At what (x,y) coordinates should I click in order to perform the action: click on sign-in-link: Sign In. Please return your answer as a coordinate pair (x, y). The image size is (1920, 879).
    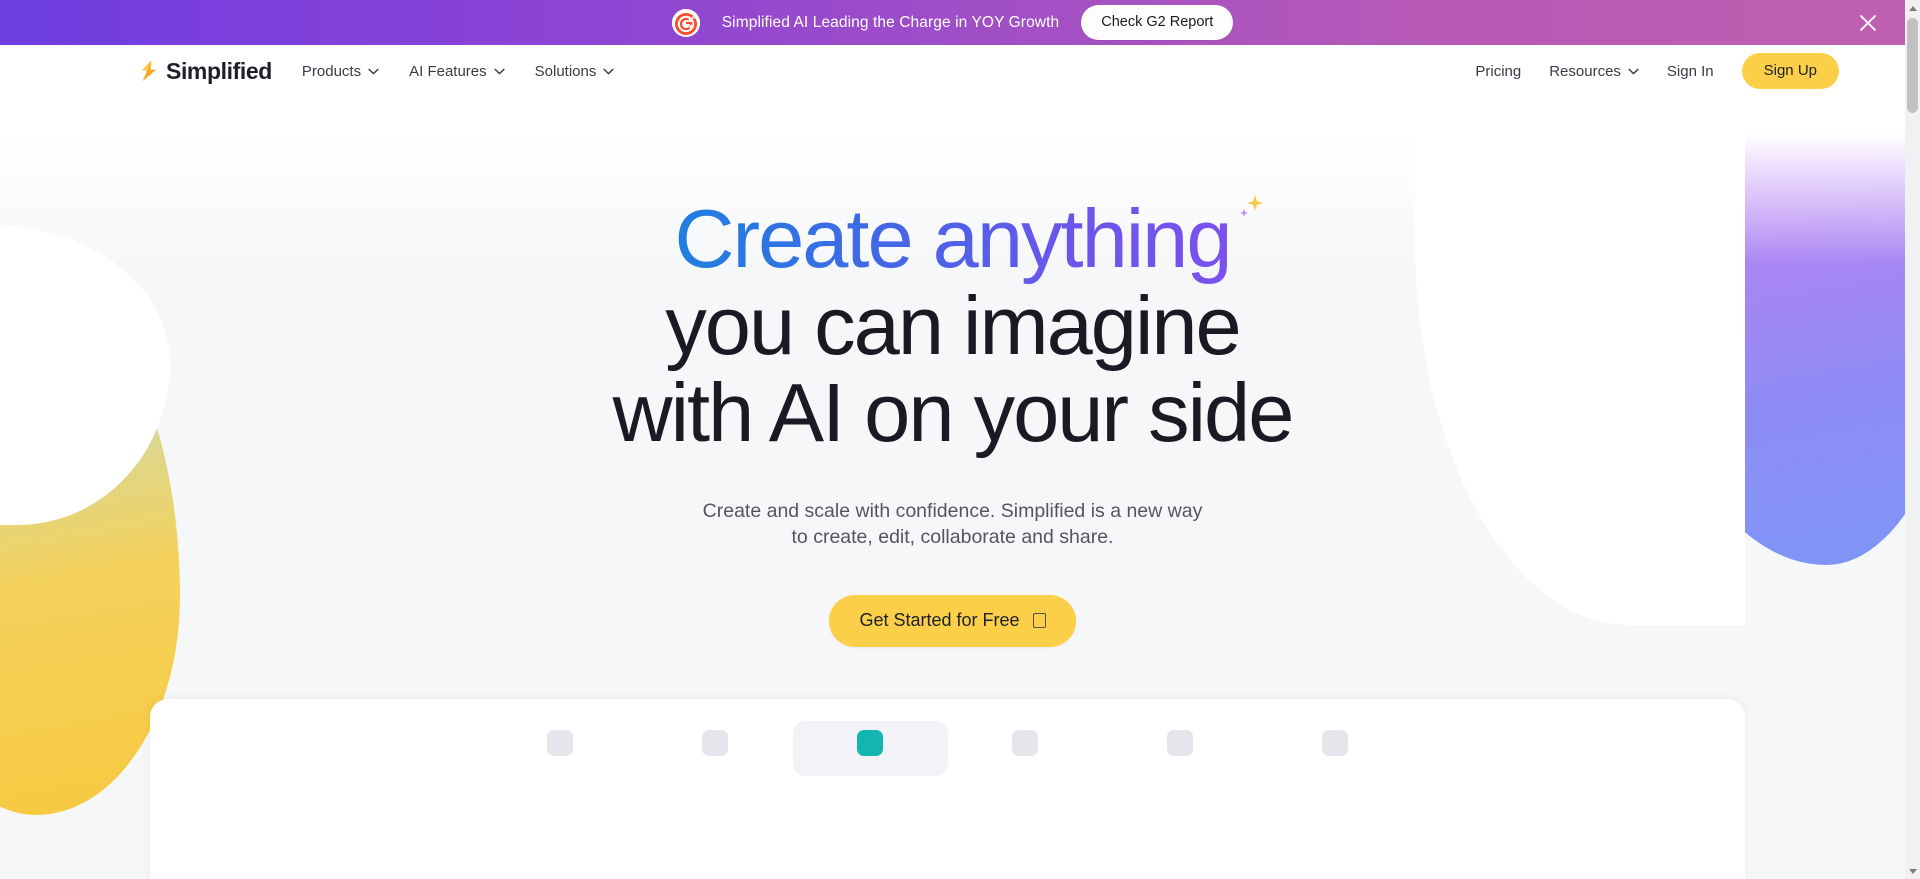
    Looking at the image, I should click on (1690, 71).